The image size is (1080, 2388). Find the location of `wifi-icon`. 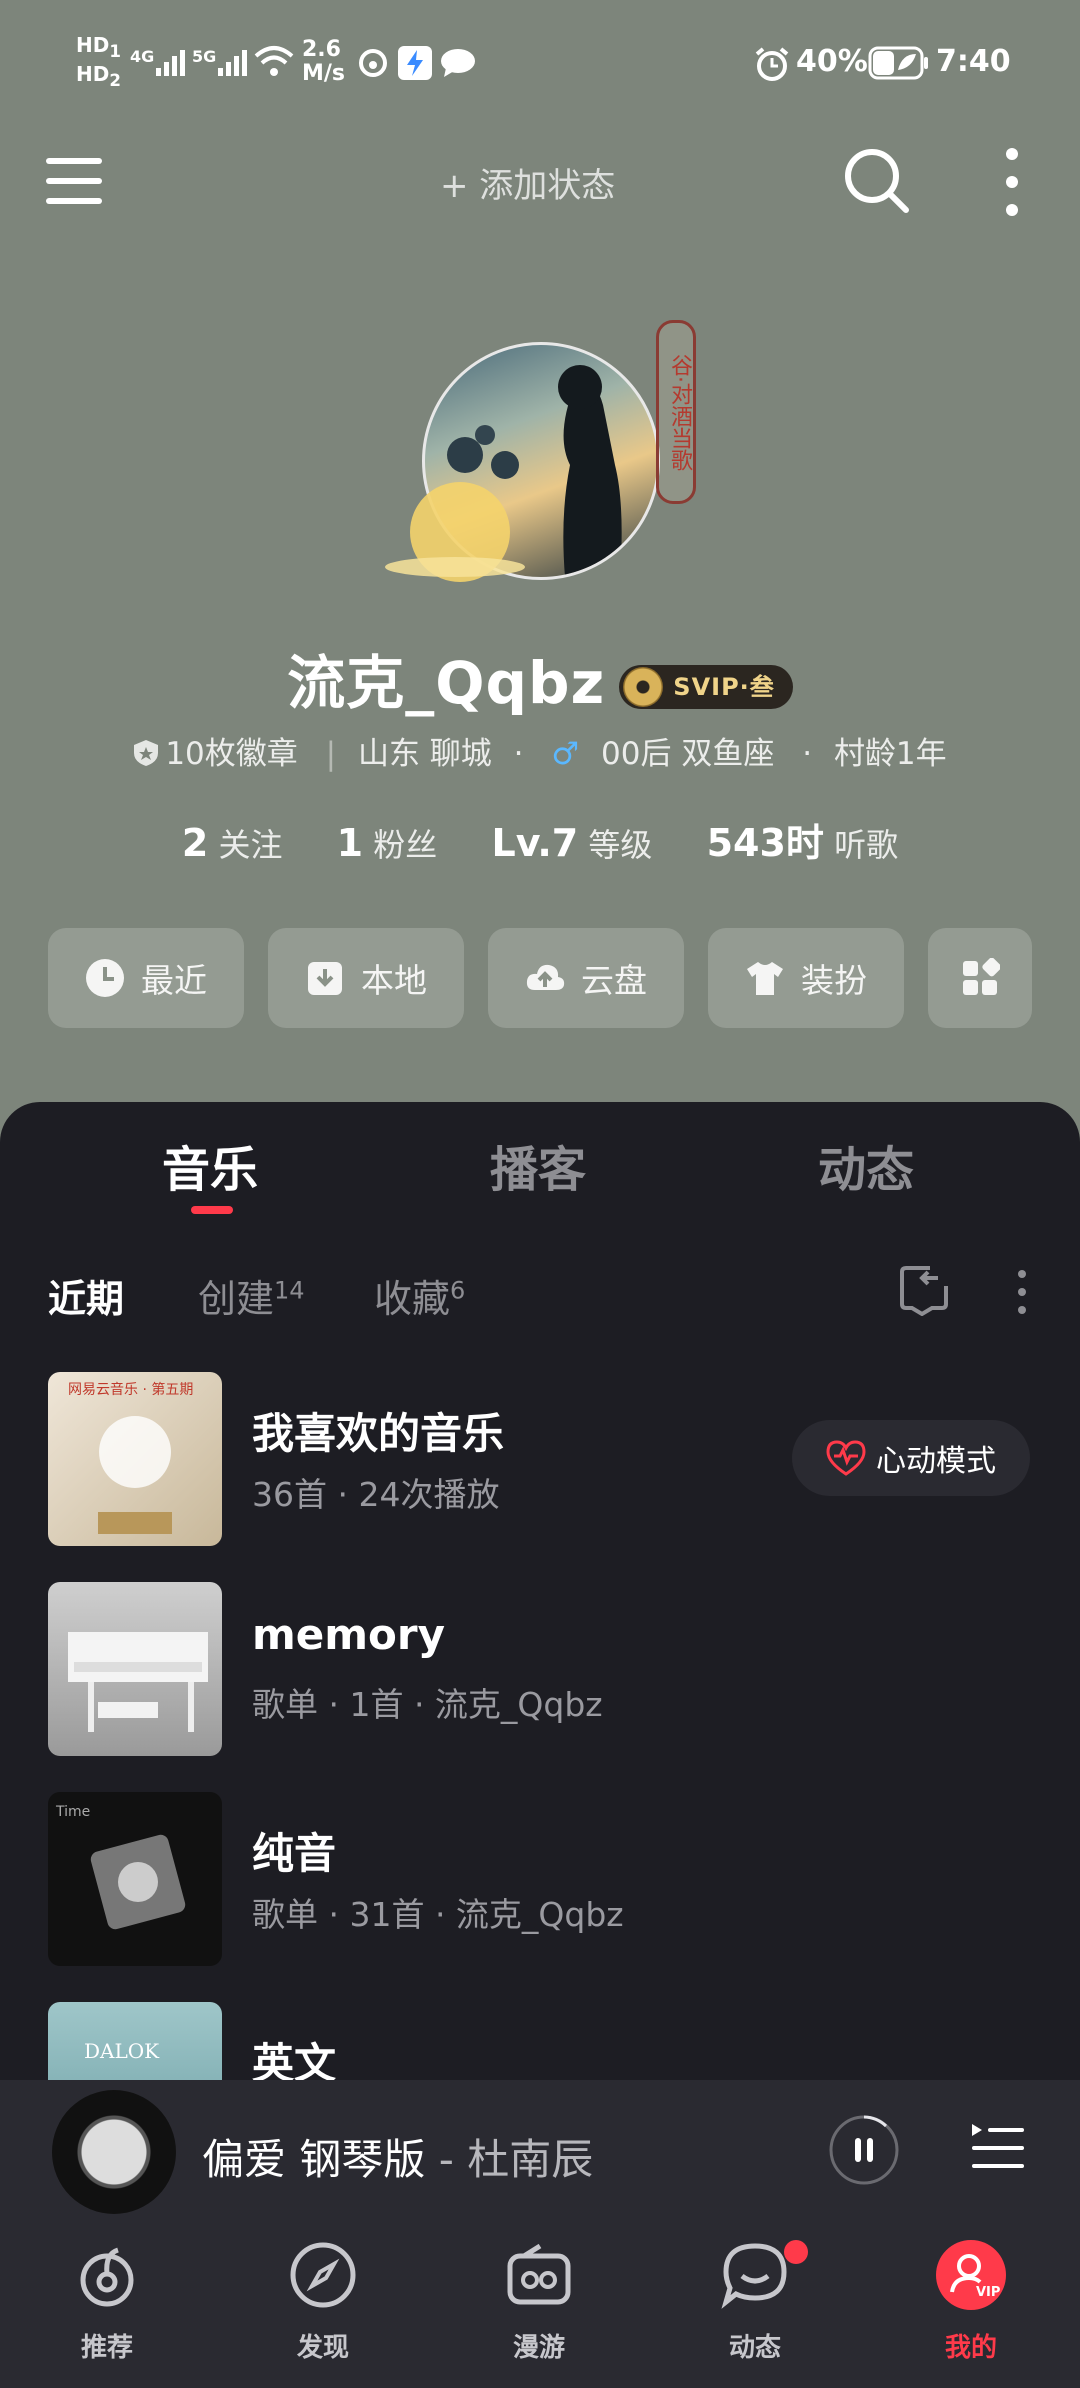

wifi-icon is located at coordinates (274, 61).